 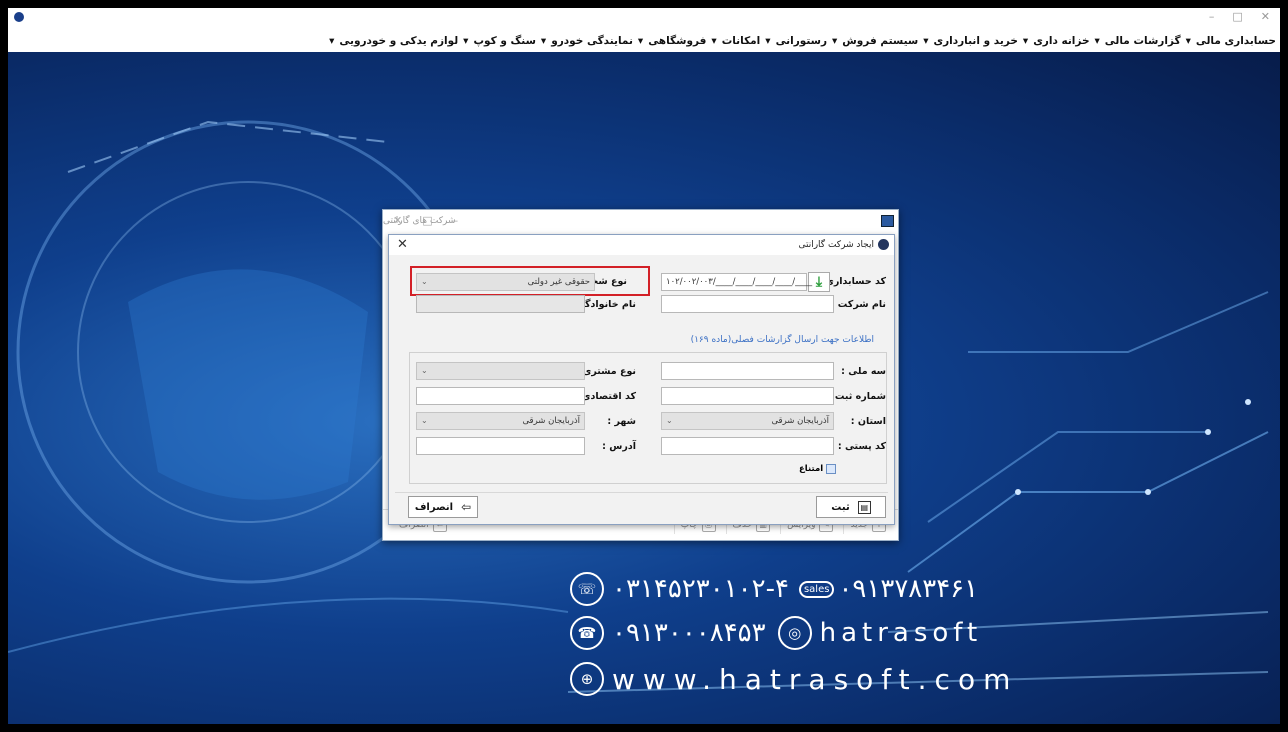 I want to click on parent-window-title-bar: شرکت های گارانتی ✕ □ –, so click(x=640, y=221).